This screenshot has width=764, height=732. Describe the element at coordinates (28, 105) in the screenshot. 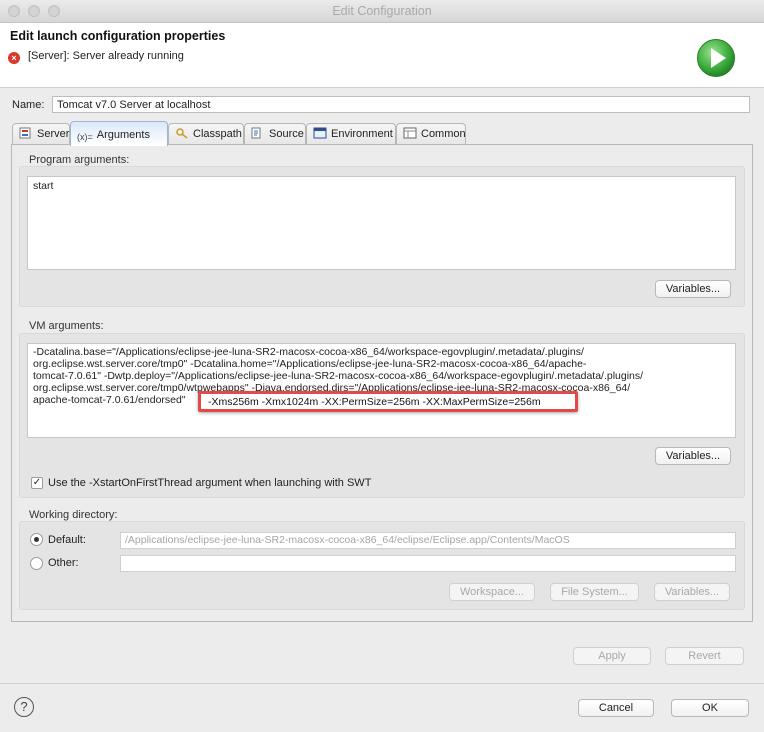

I see `name-label: Name:` at that location.